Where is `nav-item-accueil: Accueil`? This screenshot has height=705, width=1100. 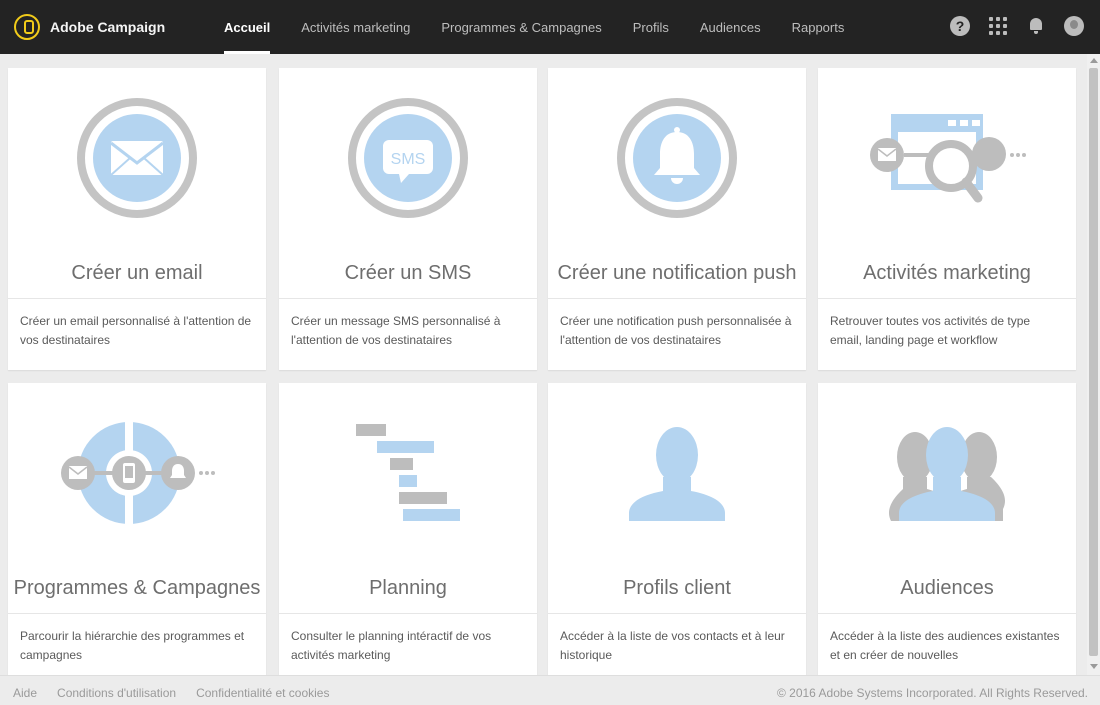
nav-item-accueil: Accueil is located at coordinates (247, 27).